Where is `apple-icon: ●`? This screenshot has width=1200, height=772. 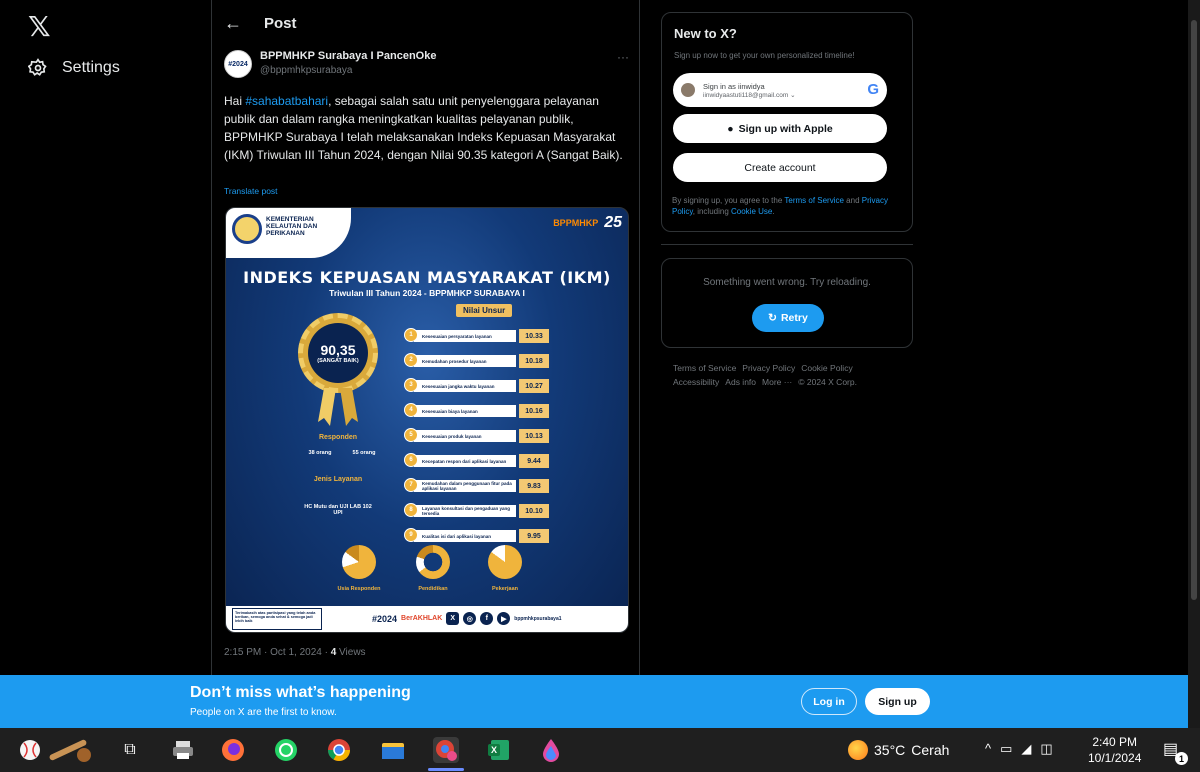 apple-icon: ● is located at coordinates (730, 128).